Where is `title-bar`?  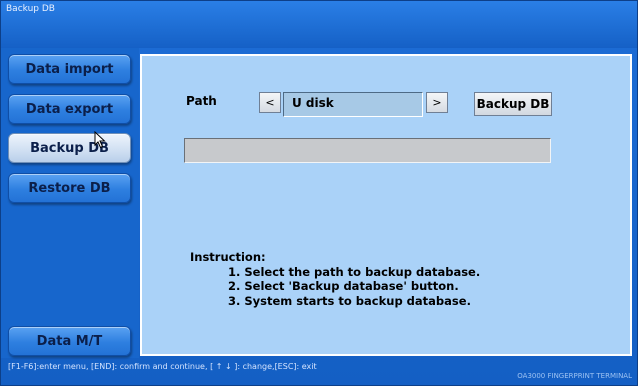
title-bar is located at coordinates (319, 24).